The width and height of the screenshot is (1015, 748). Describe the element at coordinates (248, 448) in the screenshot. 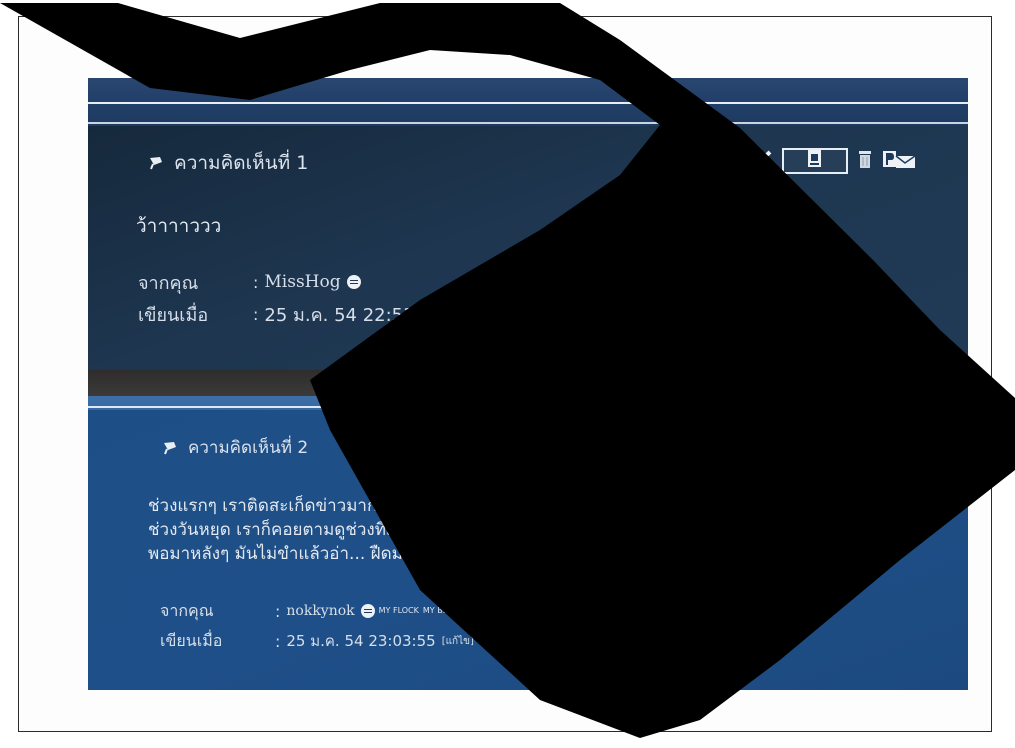

I see `comment-title: ความคิดเห็นที่ 2` at that location.